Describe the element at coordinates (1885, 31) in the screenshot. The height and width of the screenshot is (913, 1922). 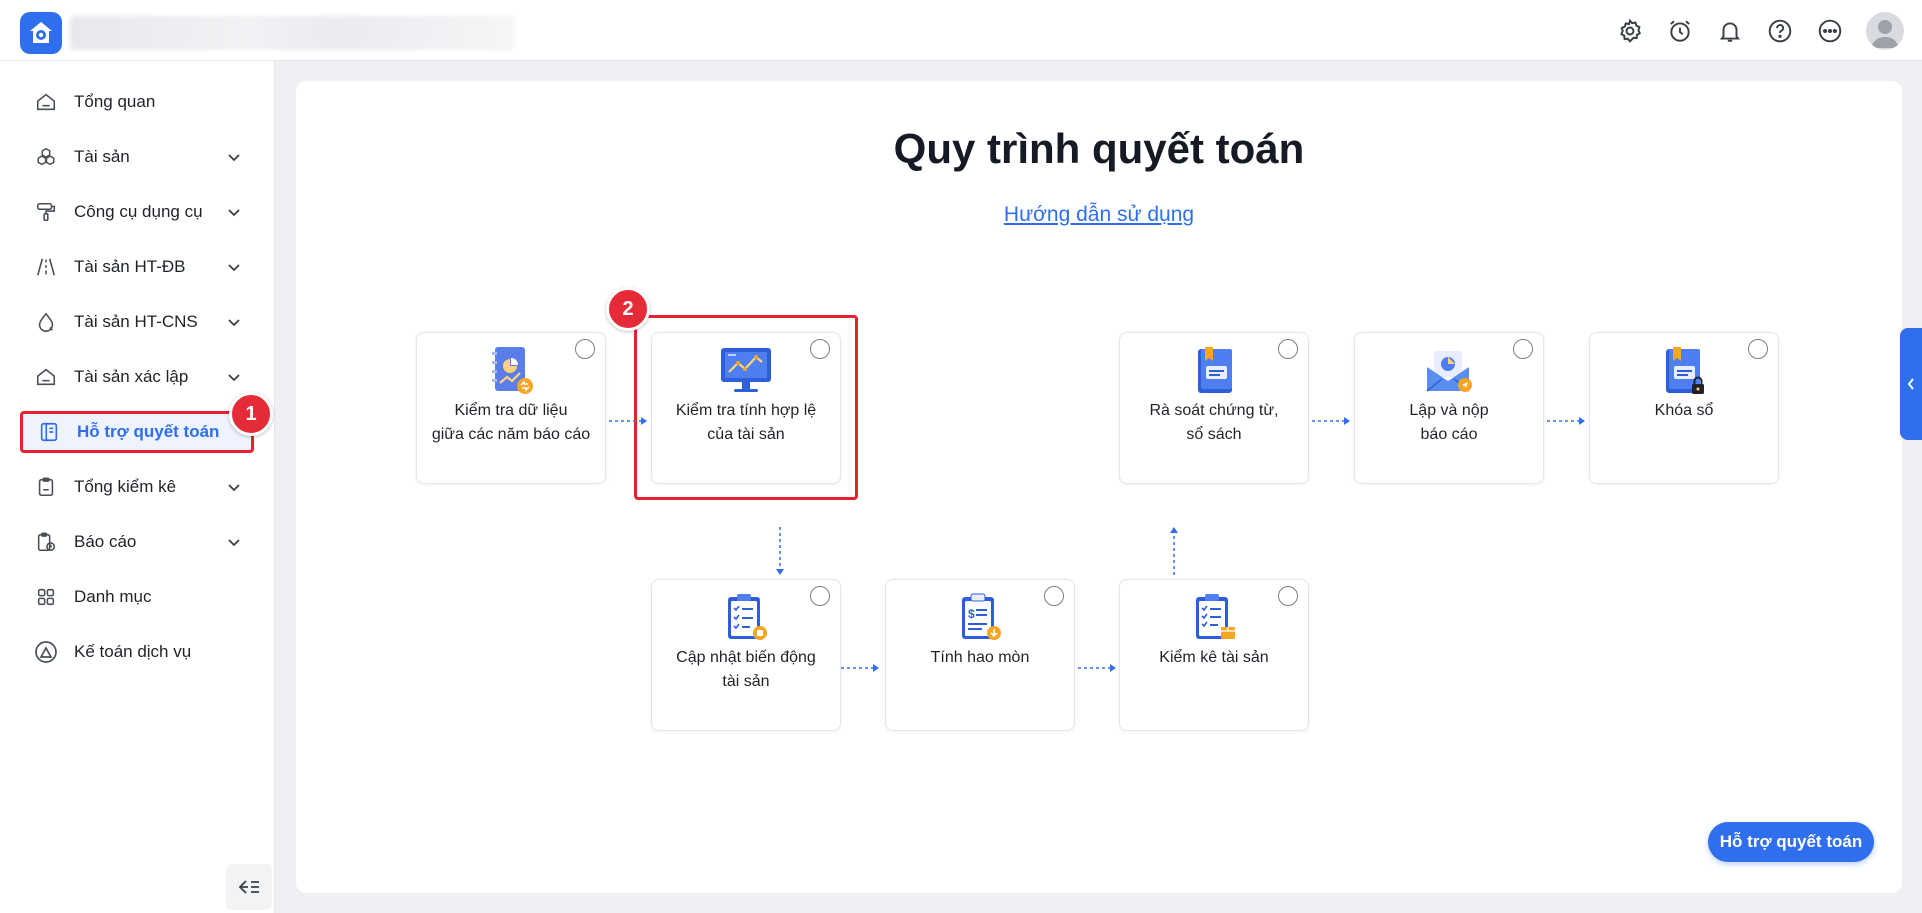
I see `user-avatar` at that location.